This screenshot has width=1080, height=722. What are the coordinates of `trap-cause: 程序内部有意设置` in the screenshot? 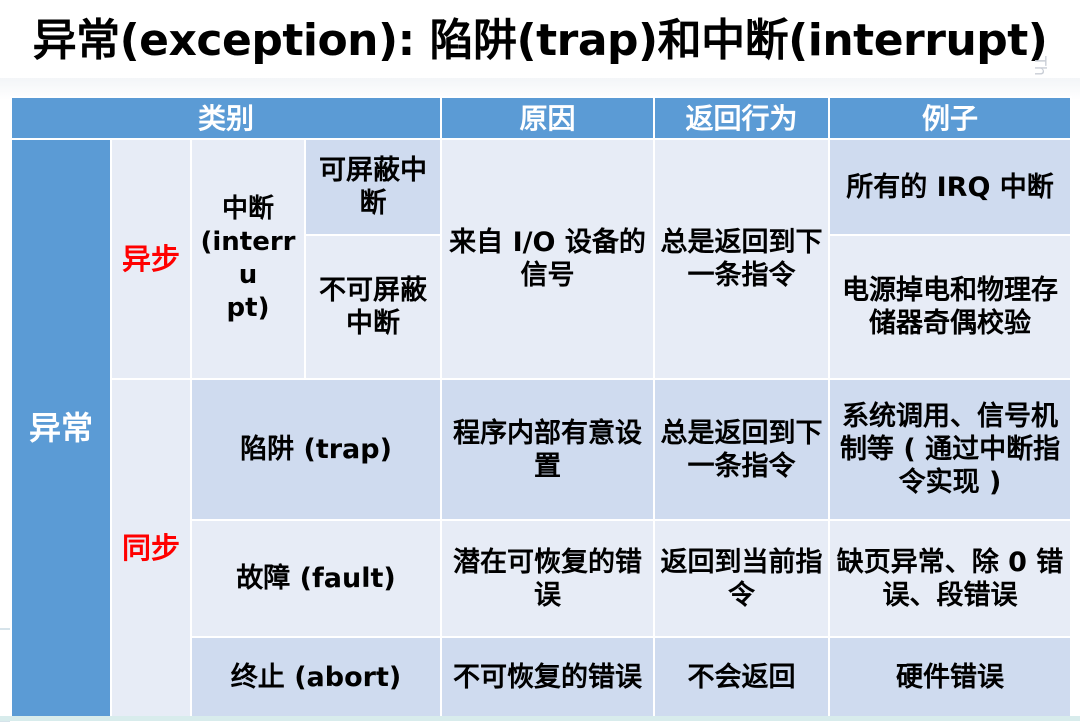 It's located at (548, 449).